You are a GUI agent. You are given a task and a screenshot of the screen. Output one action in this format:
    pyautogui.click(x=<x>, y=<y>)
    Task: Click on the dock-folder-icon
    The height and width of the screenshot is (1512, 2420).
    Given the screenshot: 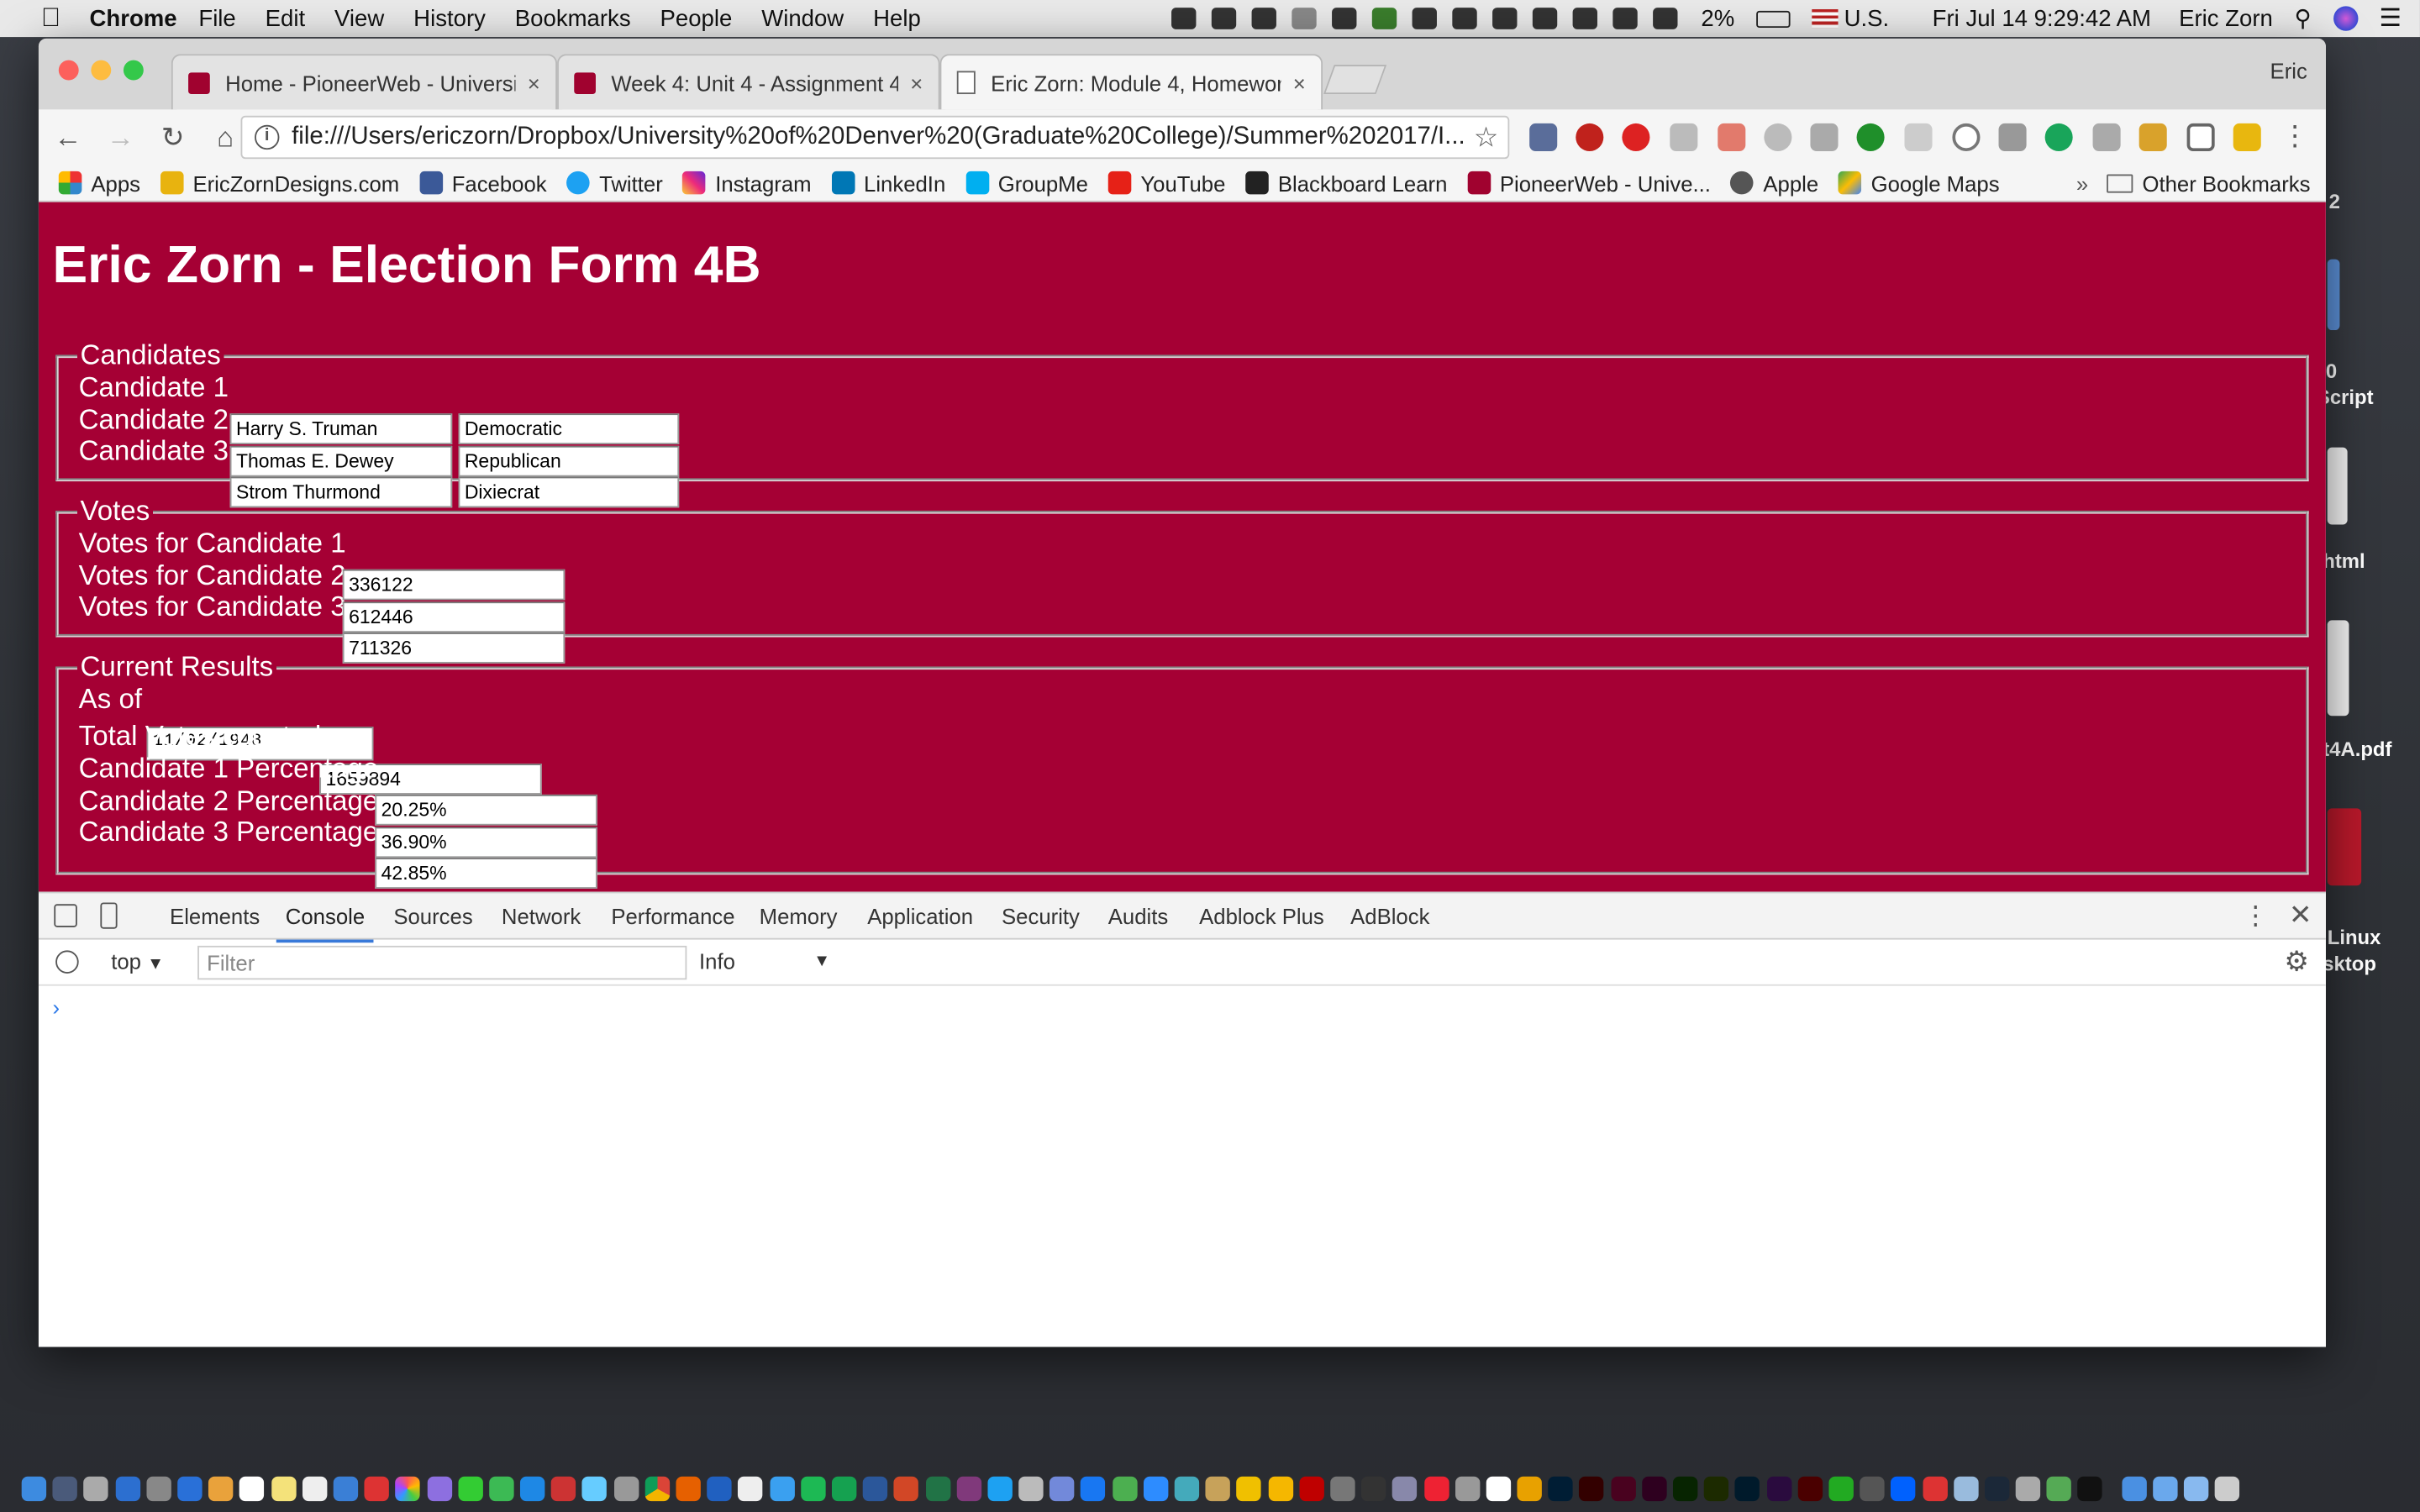 What is the action you would take?
    pyautogui.click(x=2196, y=1489)
    